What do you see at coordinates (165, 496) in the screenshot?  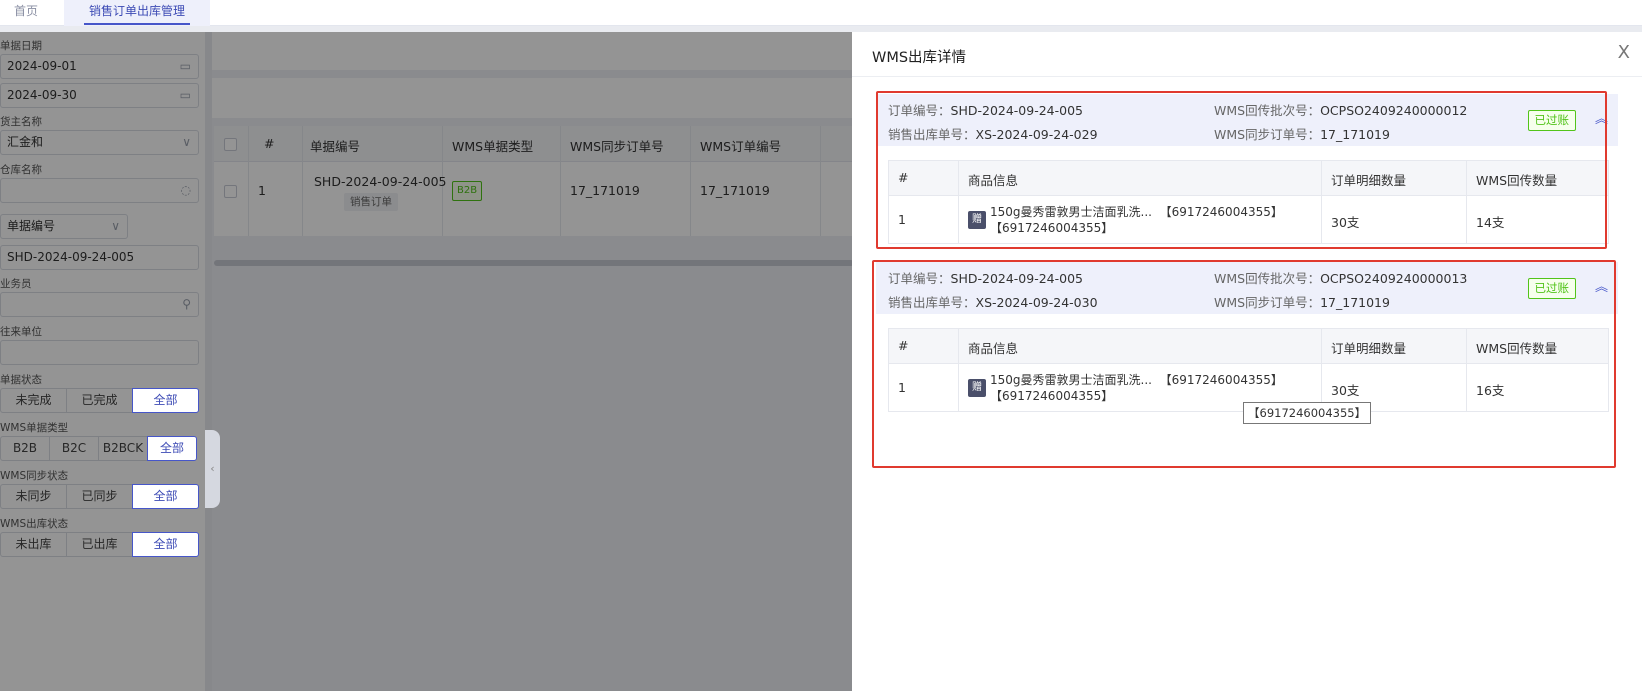 I see `sync-option-all: 全部` at bounding box center [165, 496].